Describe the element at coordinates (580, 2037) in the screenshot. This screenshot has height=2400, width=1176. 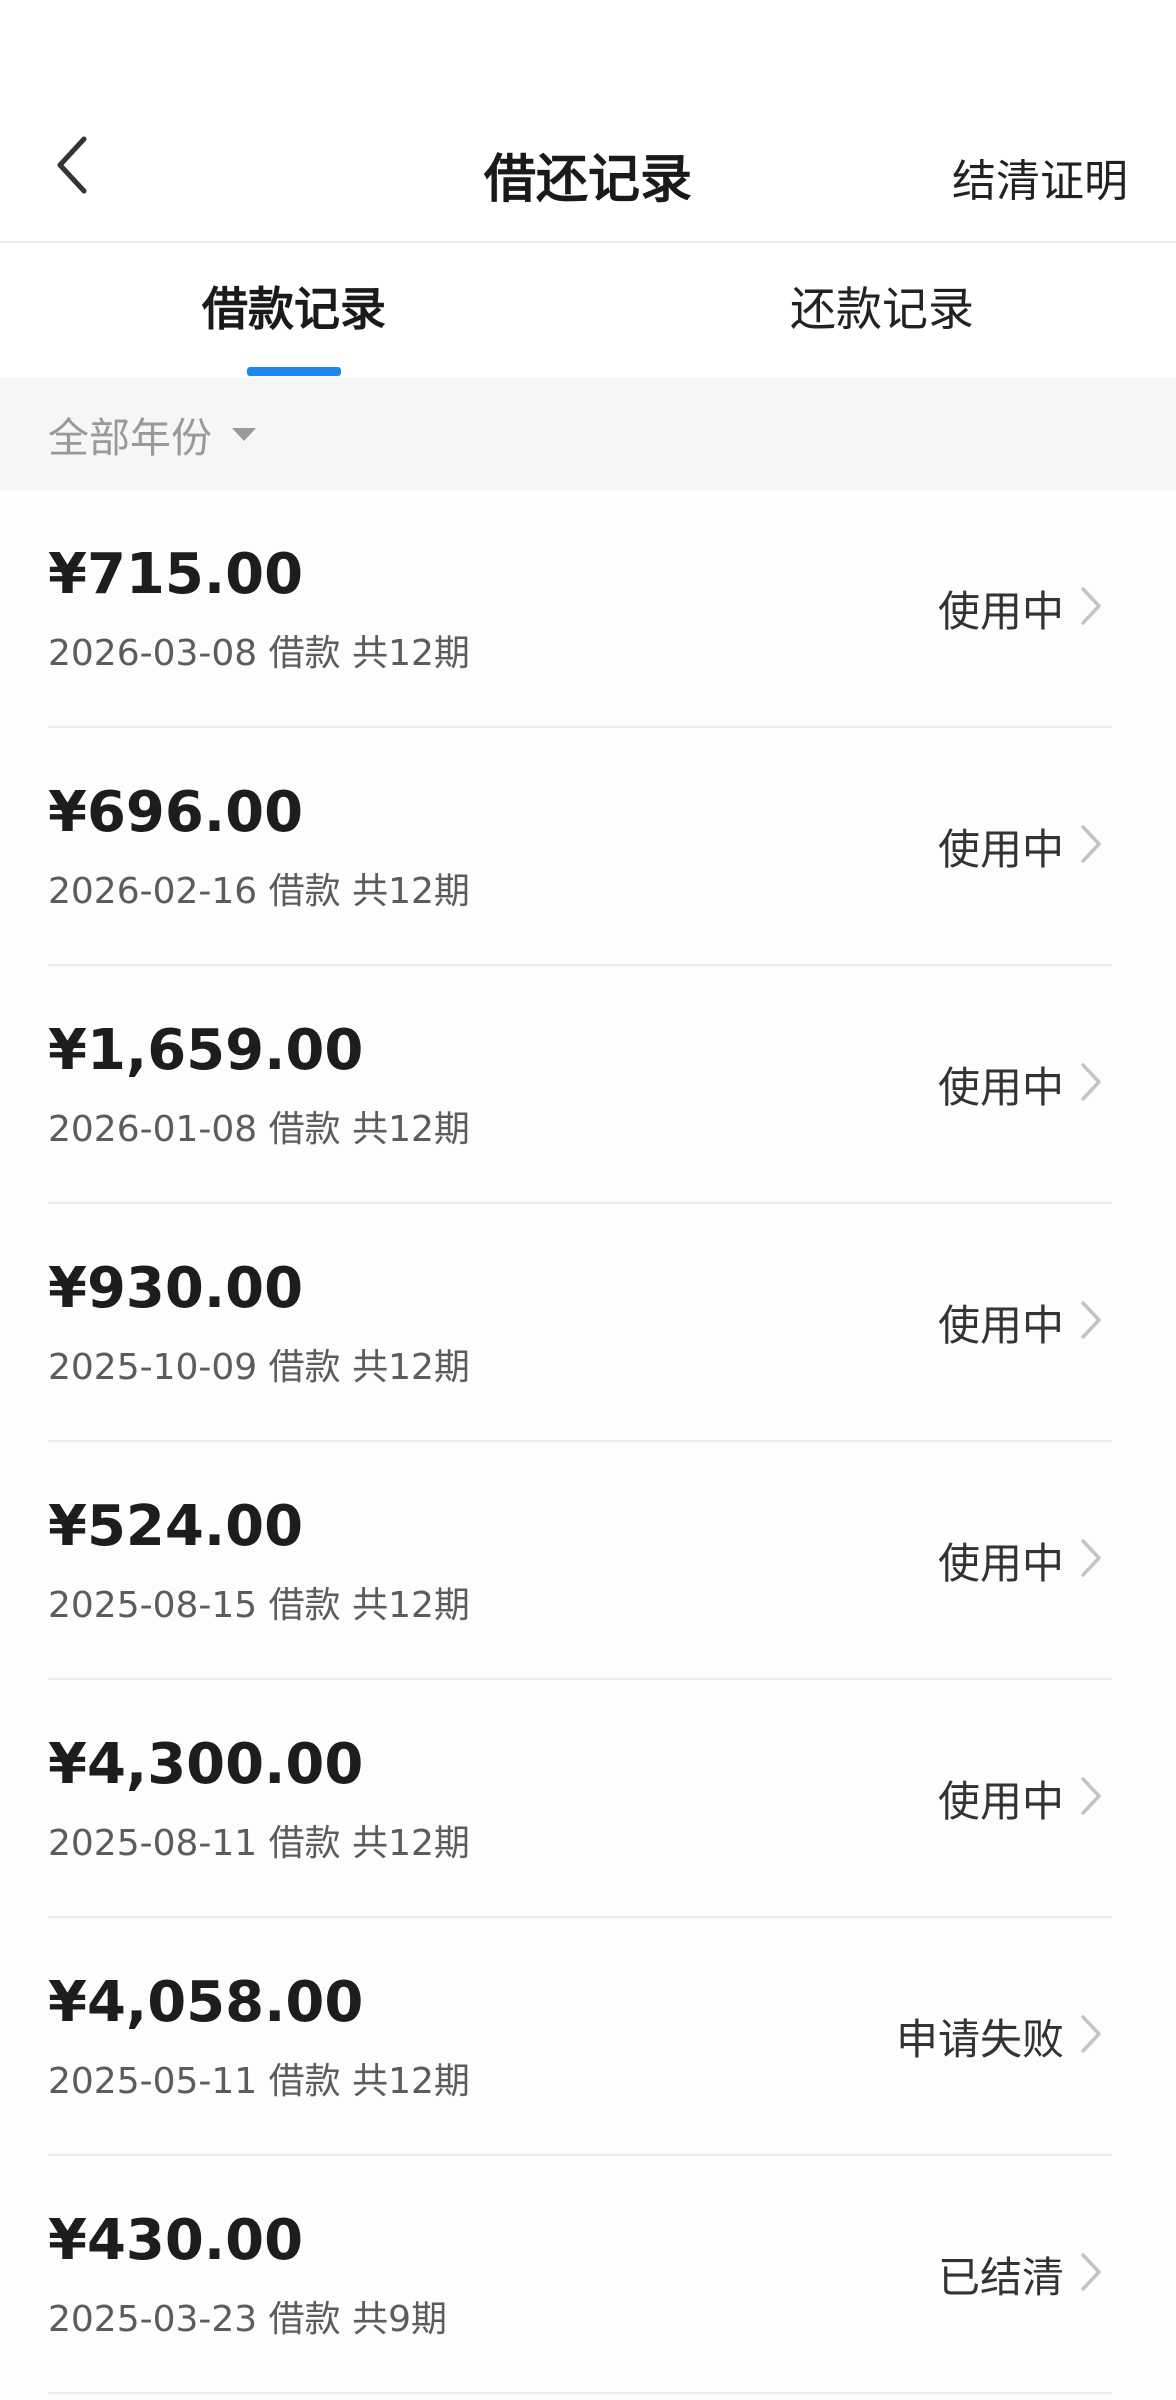
I see `loan-record-row: ¥4,058.00 2025-05-11 借款 共12期 申请失败` at that location.